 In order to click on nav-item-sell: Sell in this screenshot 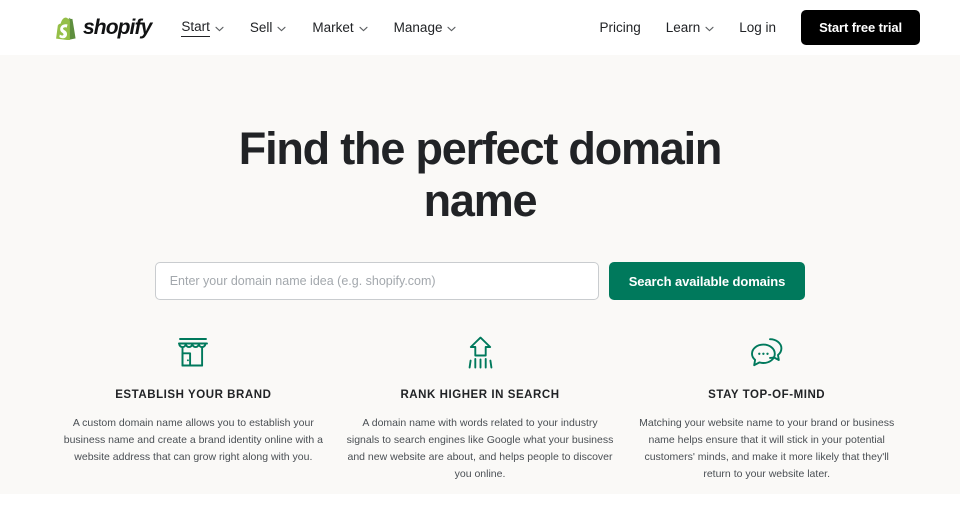, I will do `click(268, 27)`.